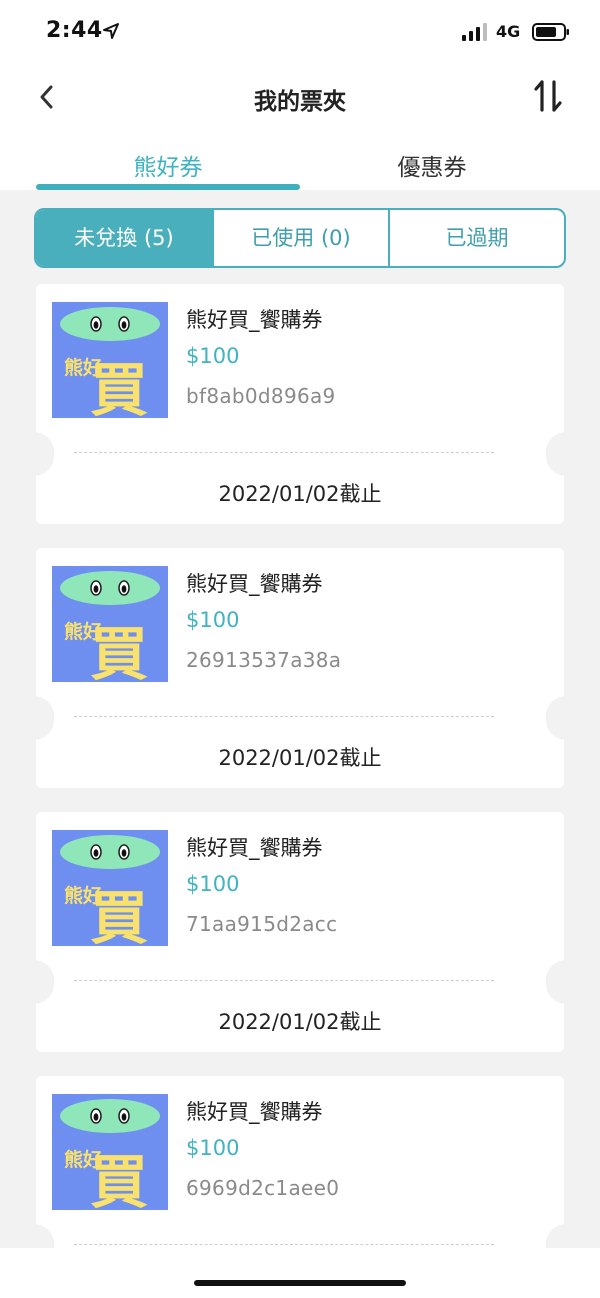 The height and width of the screenshot is (1298, 600). Describe the element at coordinates (124, 238) in the screenshot. I see `segment-unredeemed: 未兌換 (5)` at that location.